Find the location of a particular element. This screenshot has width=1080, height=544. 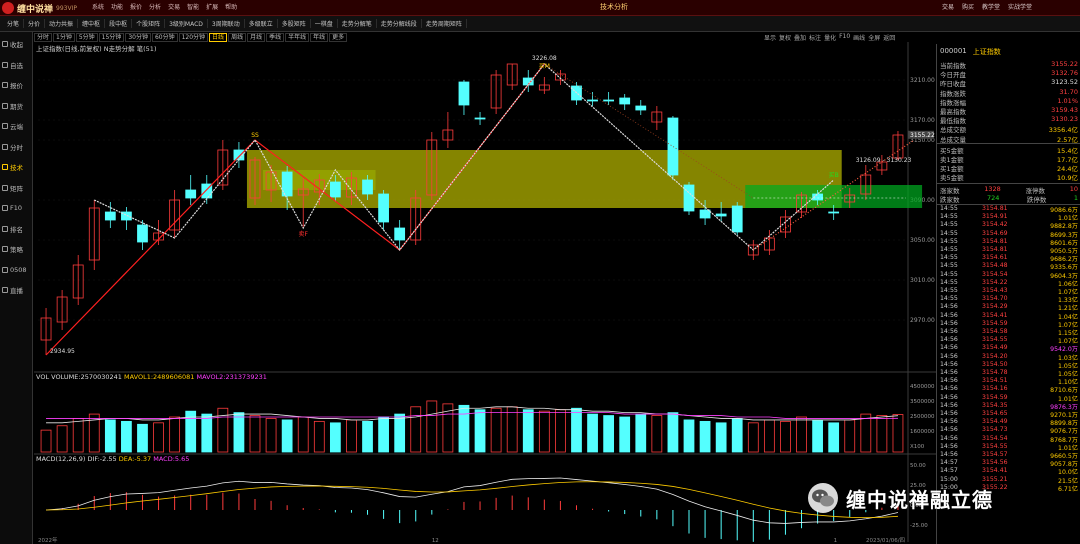

period-tab: 15分钟 is located at coordinates (111, 37).